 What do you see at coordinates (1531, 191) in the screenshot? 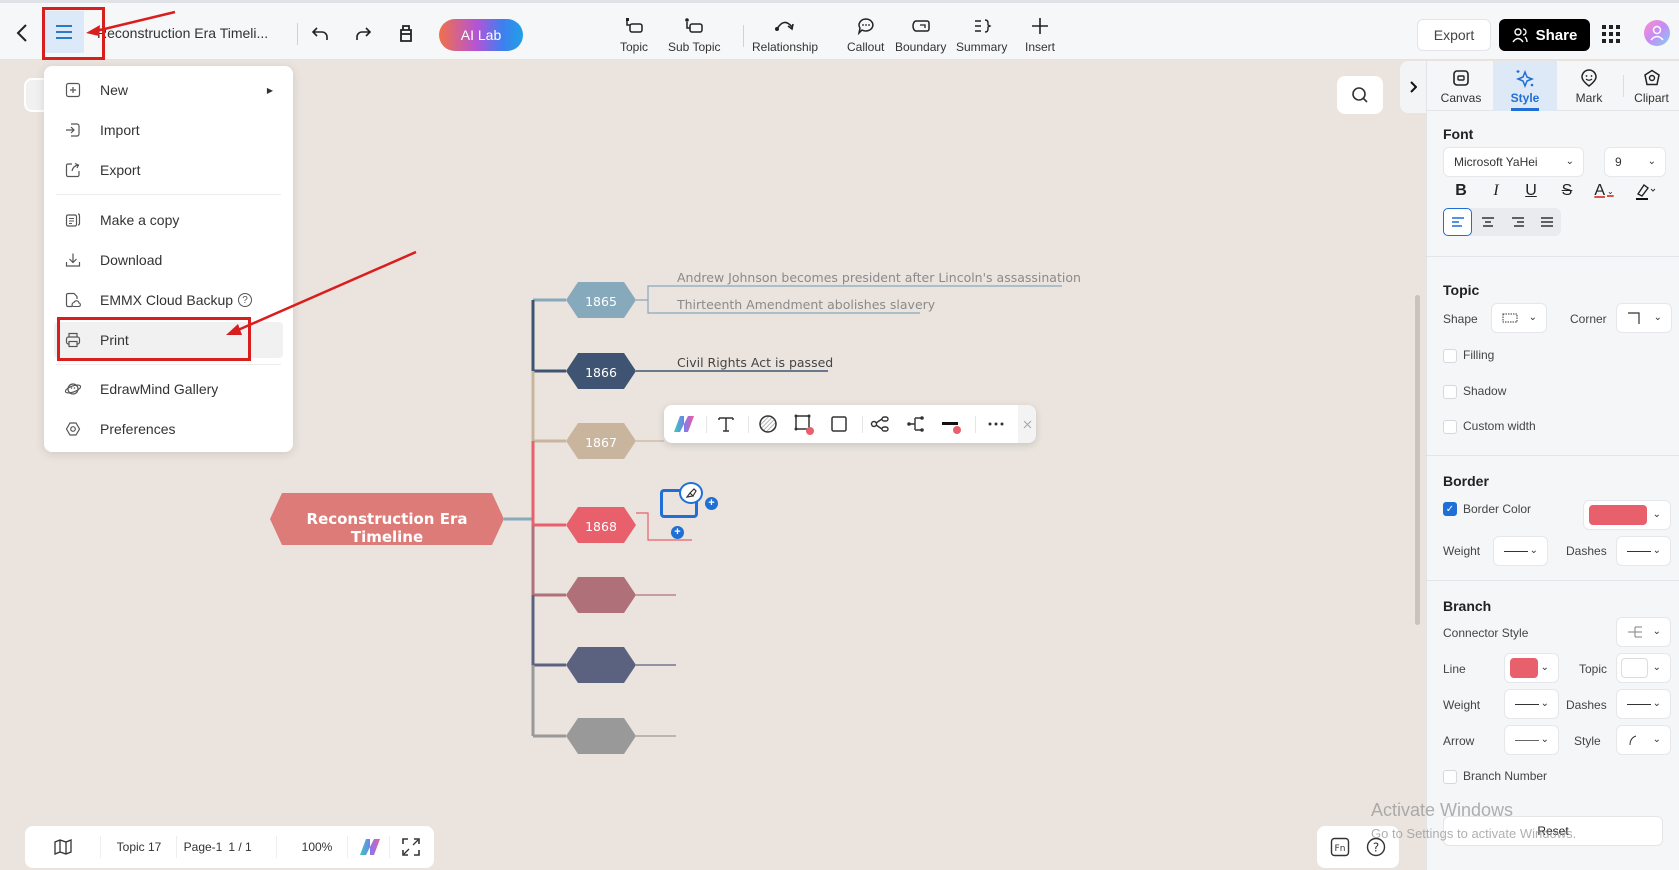
I see `underline-button: U` at bounding box center [1531, 191].